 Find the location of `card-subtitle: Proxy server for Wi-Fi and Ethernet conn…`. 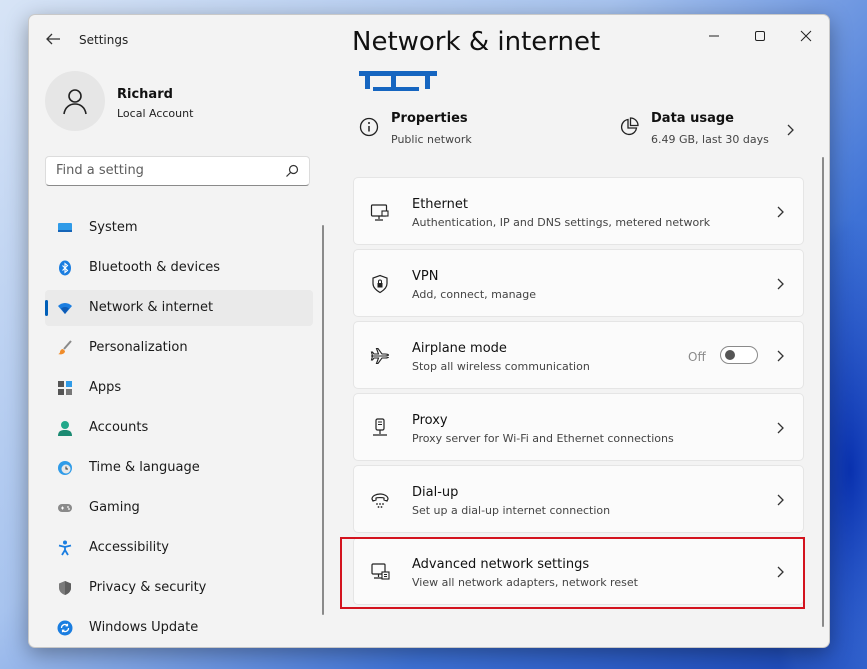

card-subtitle: Proxy server for Wi-Fi and Ethernet conn… is located at coordinates (543, 438).